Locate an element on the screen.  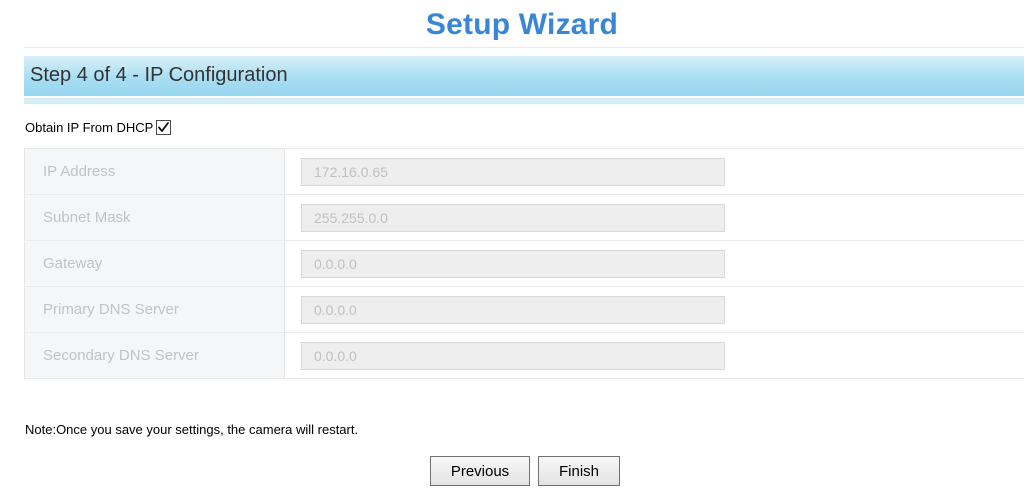
wizard-buttons: Previous Finish is located at coordinates (525, 471).